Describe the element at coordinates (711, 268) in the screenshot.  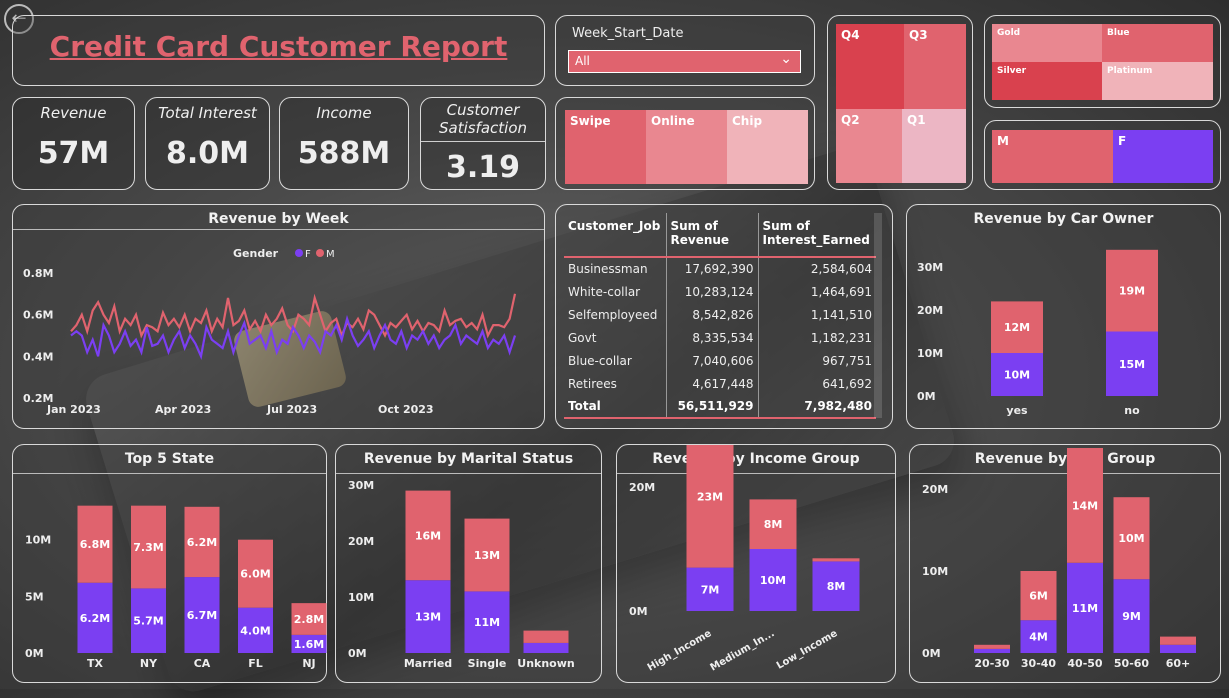
I see `table-cell: 17,692,390` at that location.